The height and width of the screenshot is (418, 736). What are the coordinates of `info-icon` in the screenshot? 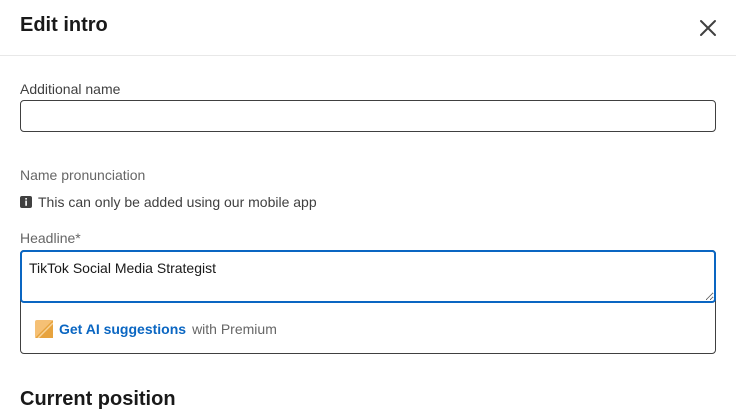 It's located at (26, 202).